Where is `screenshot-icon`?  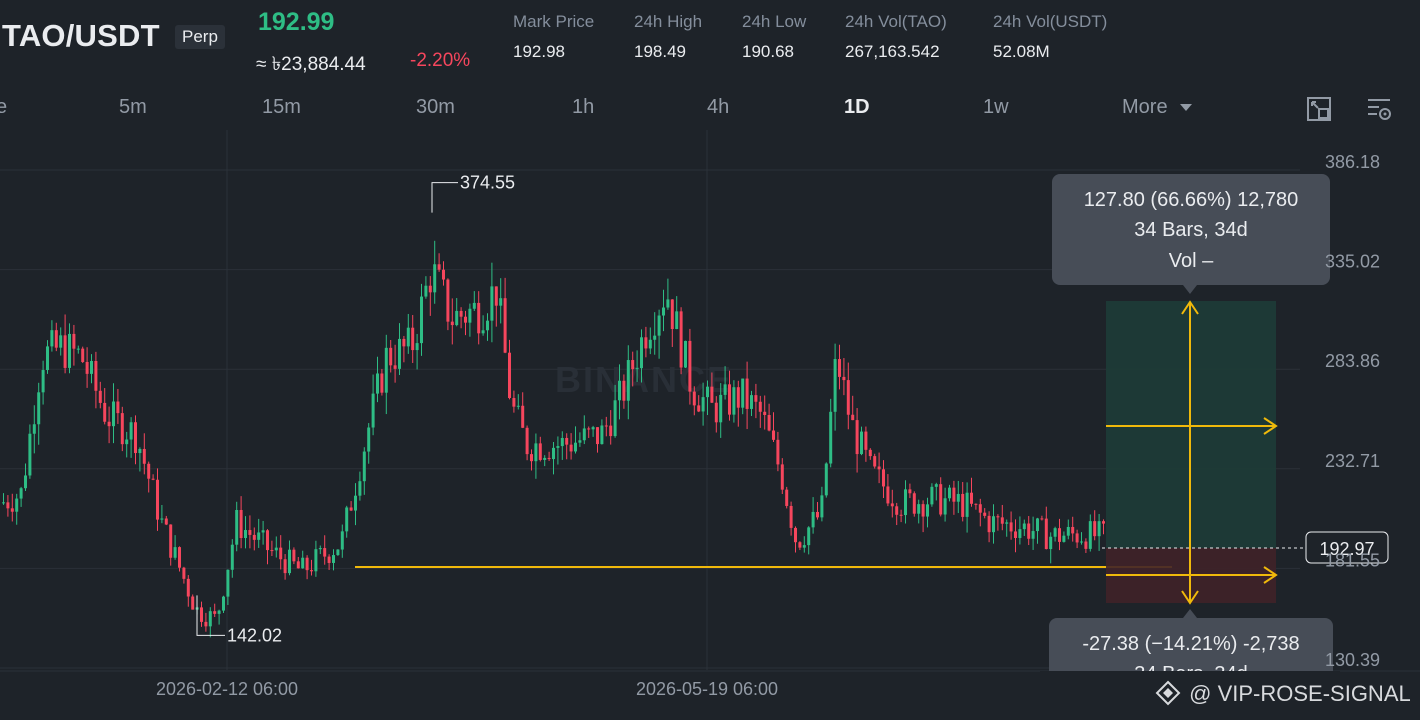 screenshot-icon is located at coordinates (1319, 109).